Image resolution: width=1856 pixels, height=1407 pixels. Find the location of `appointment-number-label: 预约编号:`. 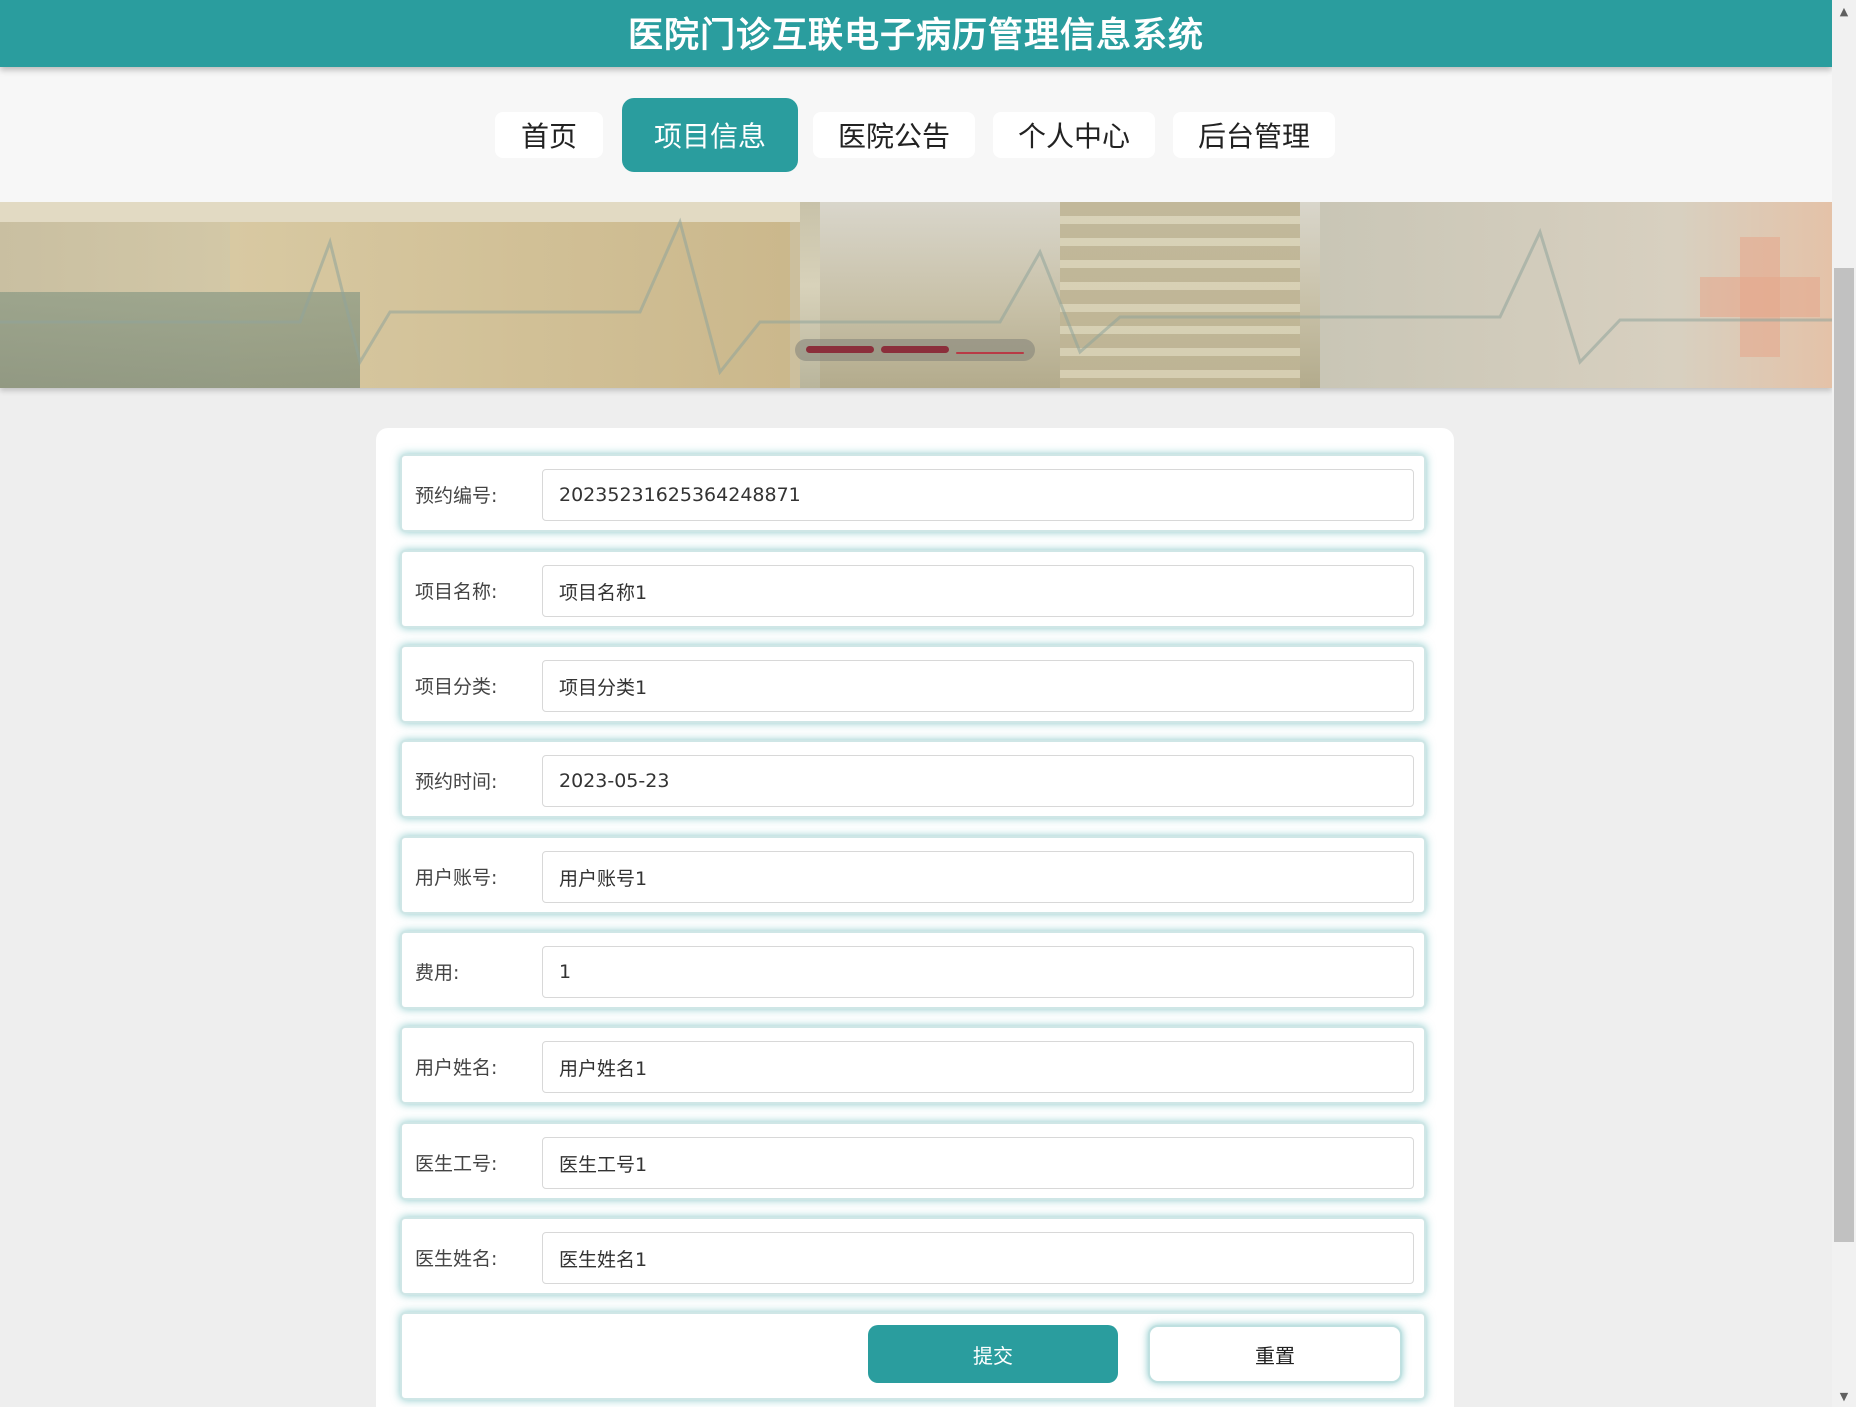

appointment-number-label: 预约编号: is located at coordinates (456, 496).